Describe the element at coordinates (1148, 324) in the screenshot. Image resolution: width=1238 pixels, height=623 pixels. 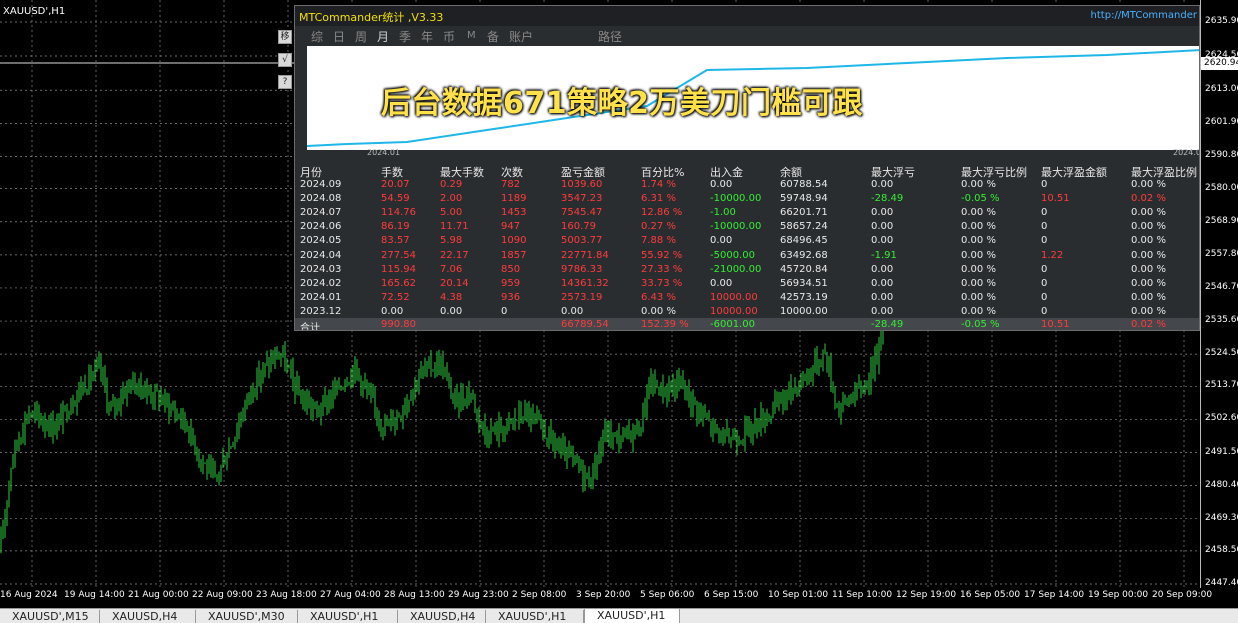
I see `total-cell: 0.02 %` at that location.